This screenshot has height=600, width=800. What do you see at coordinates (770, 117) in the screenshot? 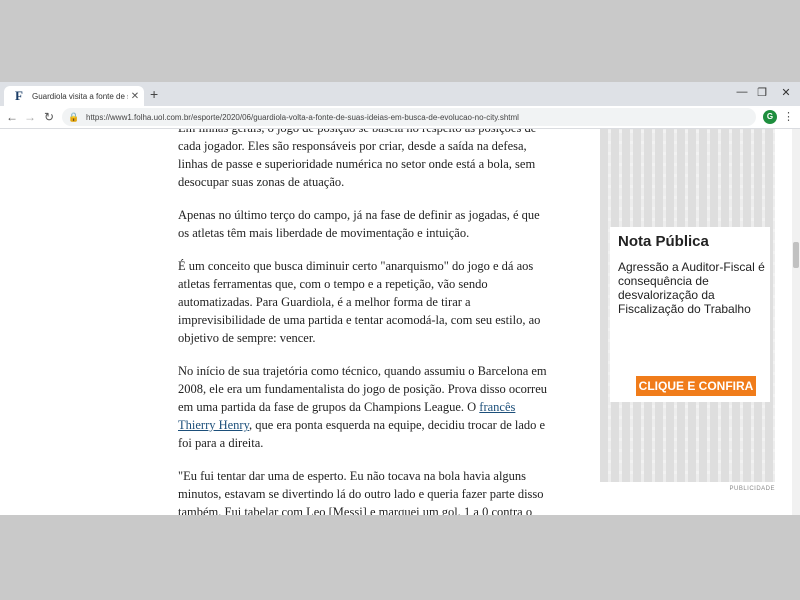
I see `profile-avatar: G` at bounding box center [770, 117].